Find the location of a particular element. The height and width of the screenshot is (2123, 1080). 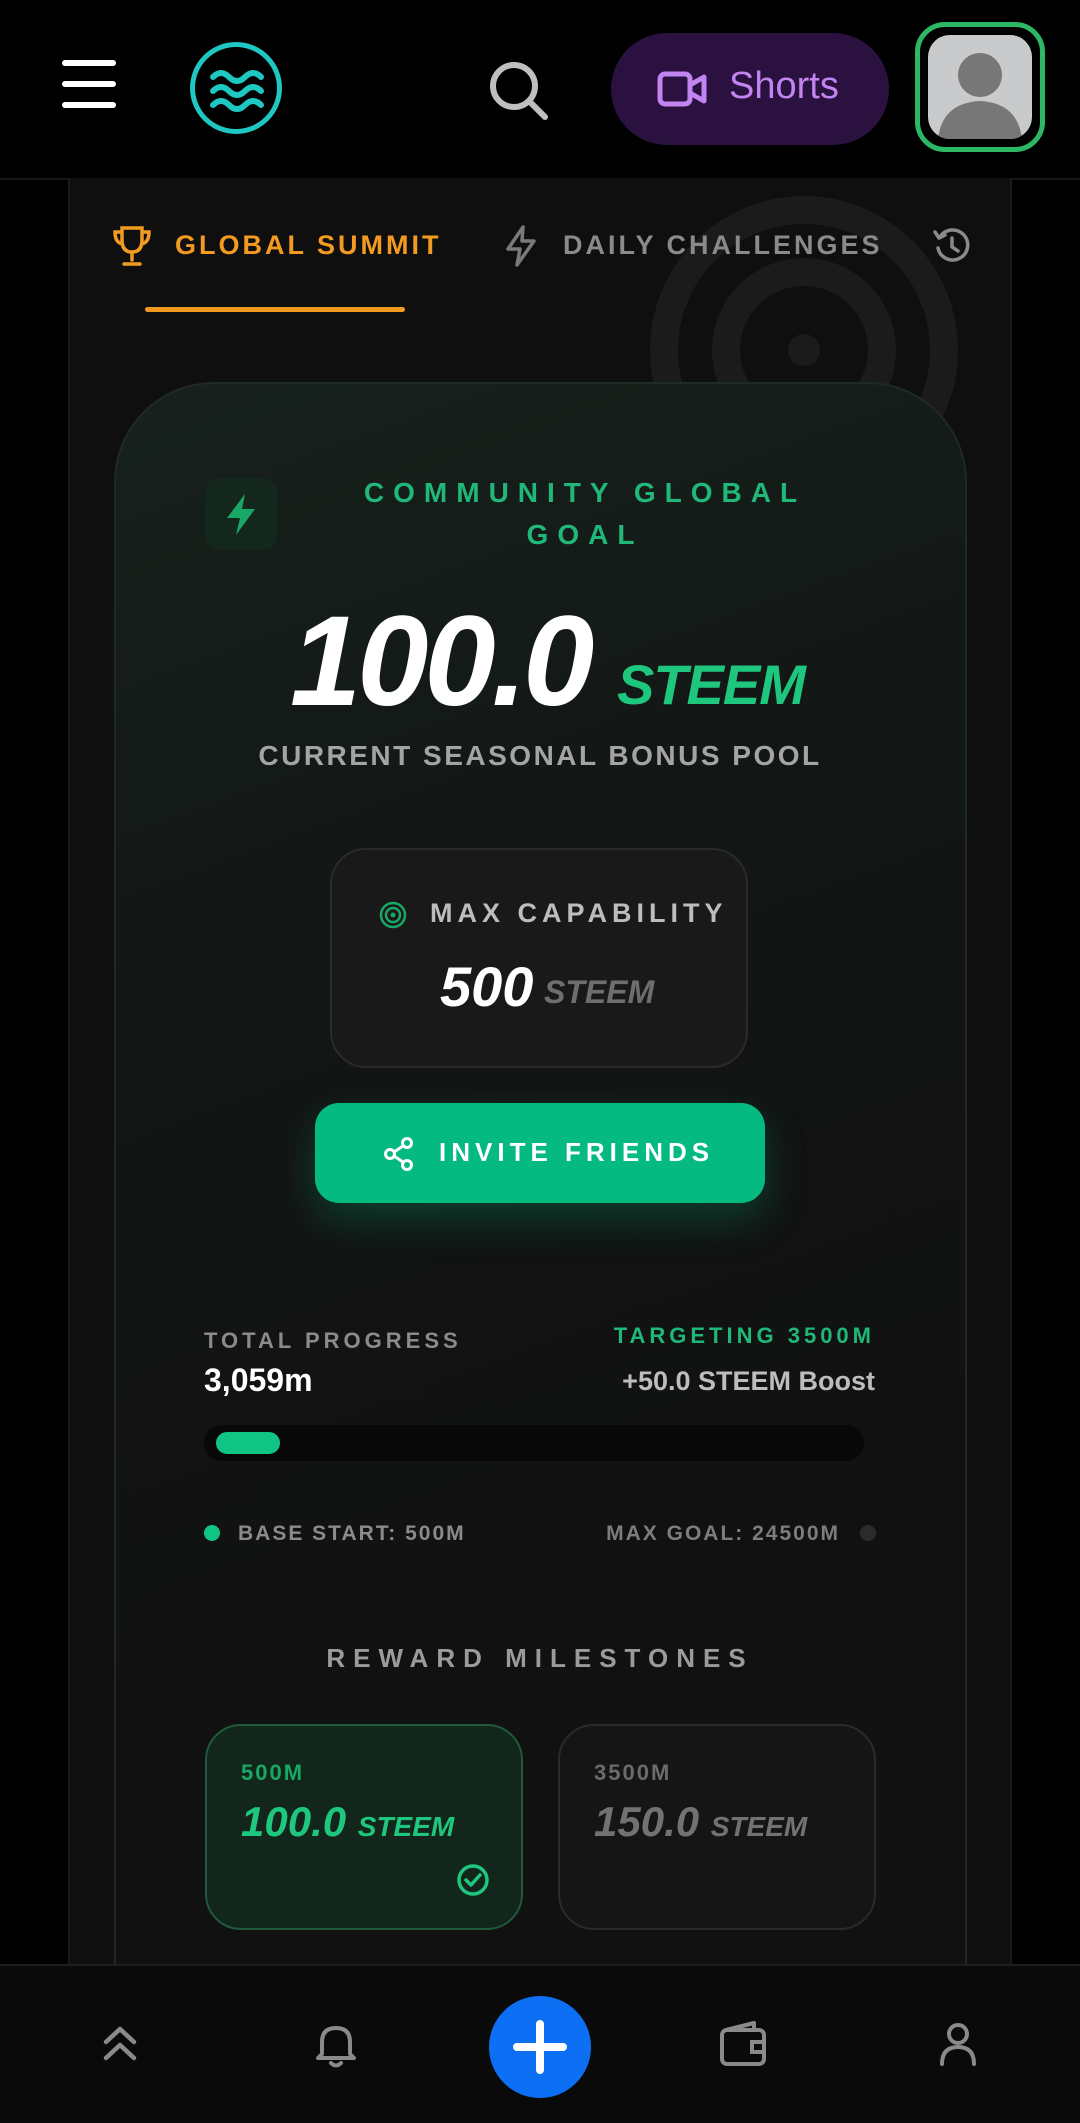

user-avatar-icon is located at coordinates (980, 87).